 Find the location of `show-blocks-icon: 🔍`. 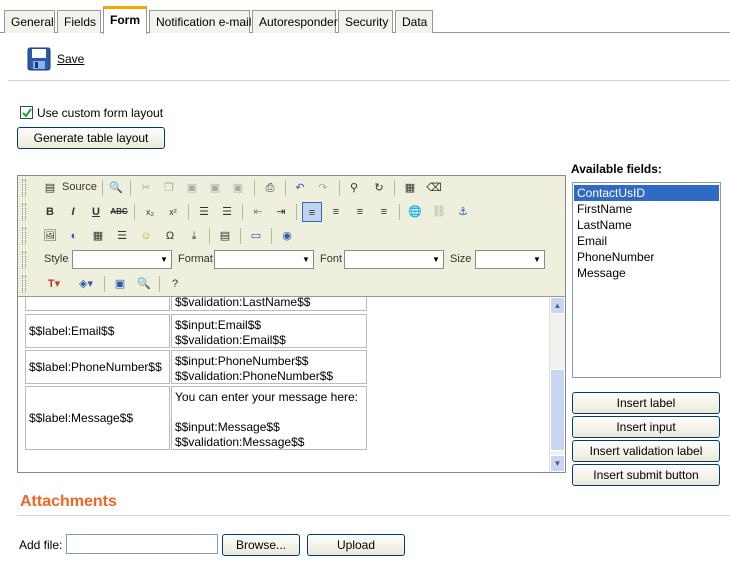

show-blocks-icon: 🔍 is located at coordinates (144, 284).